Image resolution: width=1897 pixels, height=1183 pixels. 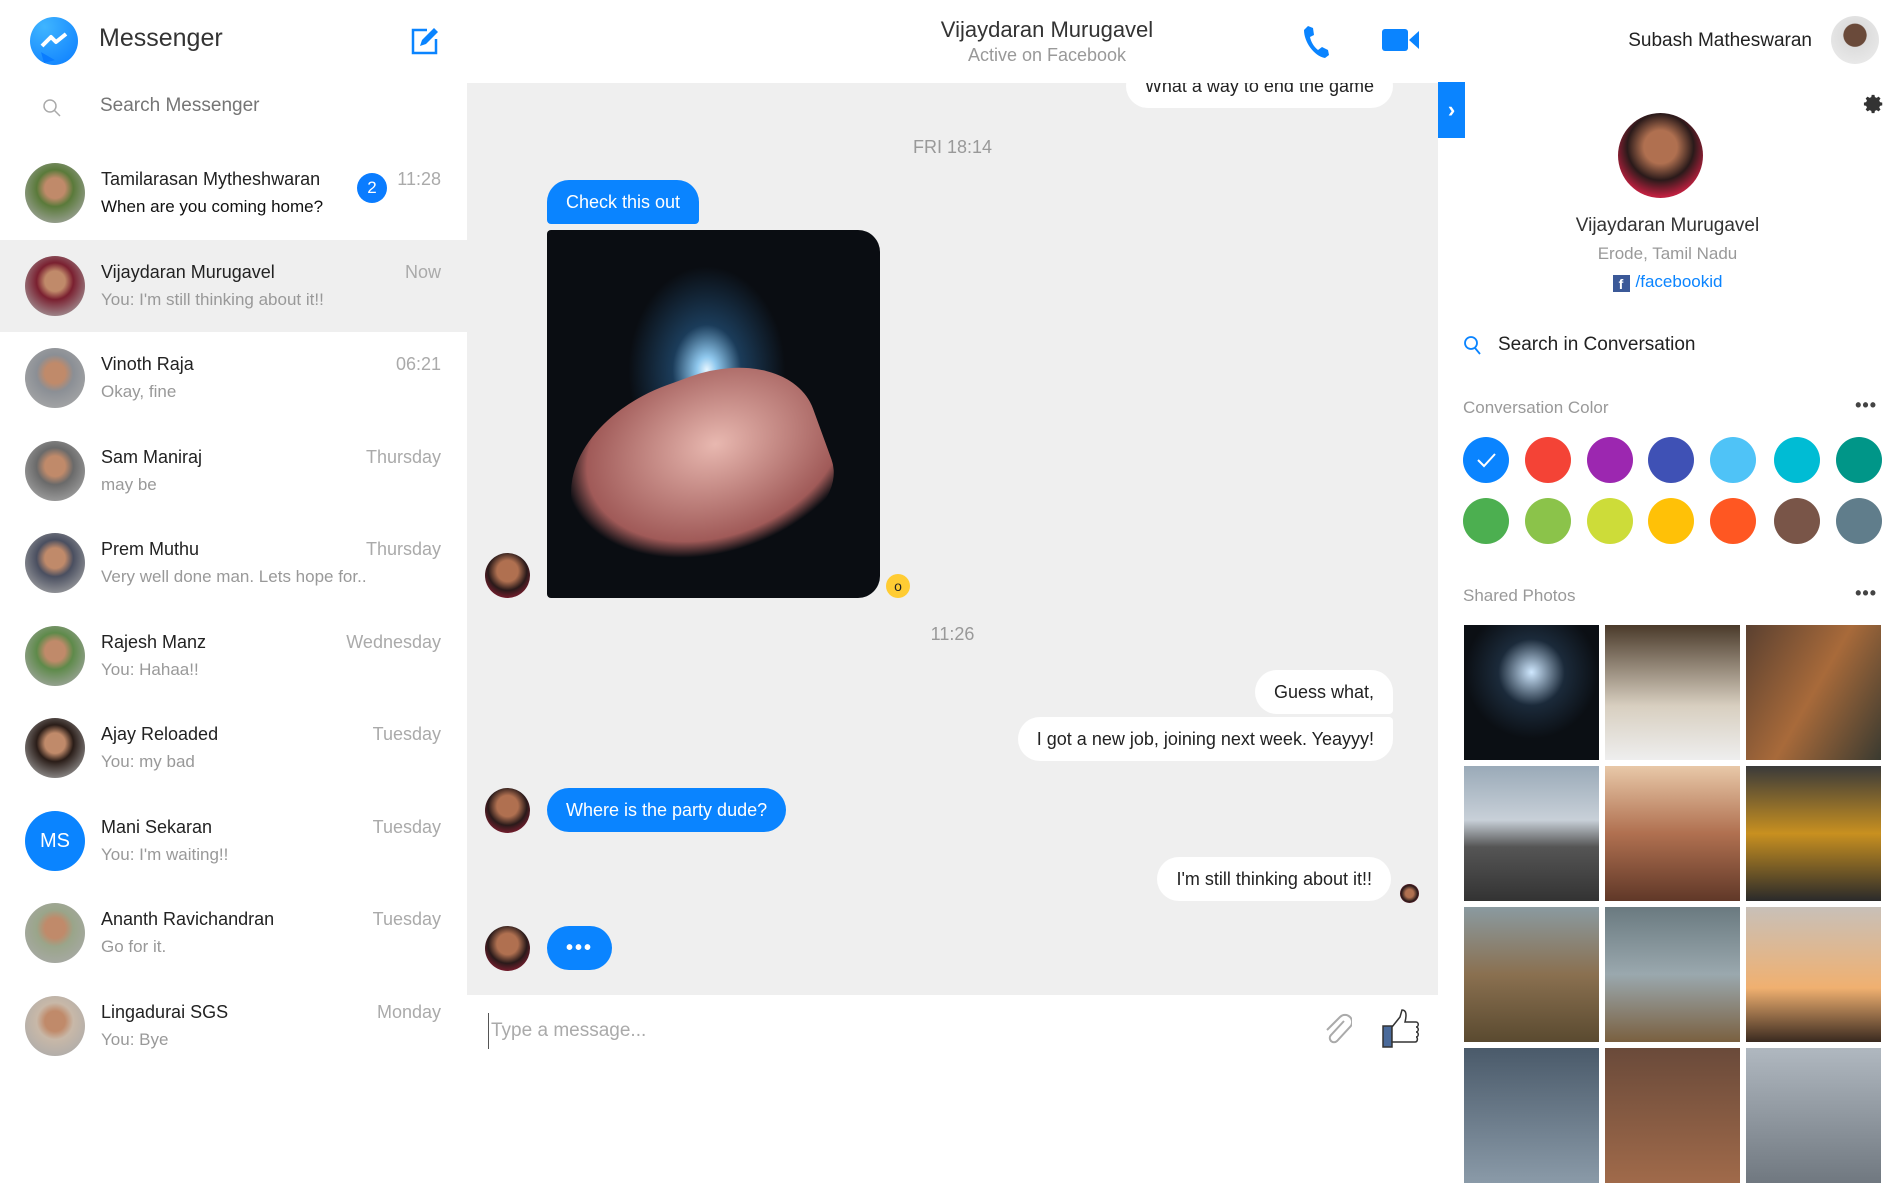 I want to click on conversation-preview: You: Bye, so click(x=135, y=1039).